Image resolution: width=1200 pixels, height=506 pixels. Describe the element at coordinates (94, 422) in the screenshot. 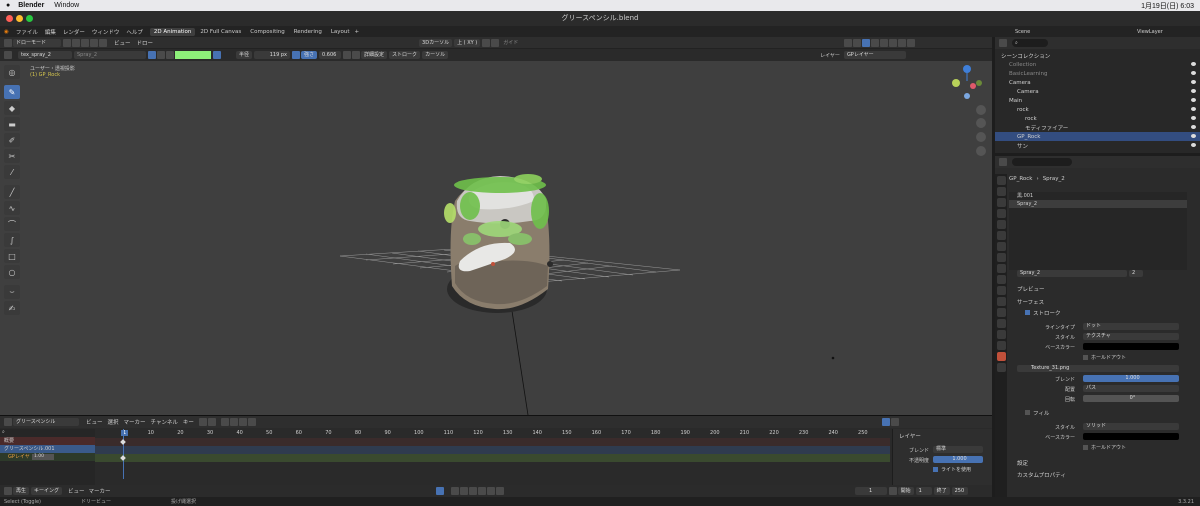

I see `tl-view-menu: ビュー` at that location.